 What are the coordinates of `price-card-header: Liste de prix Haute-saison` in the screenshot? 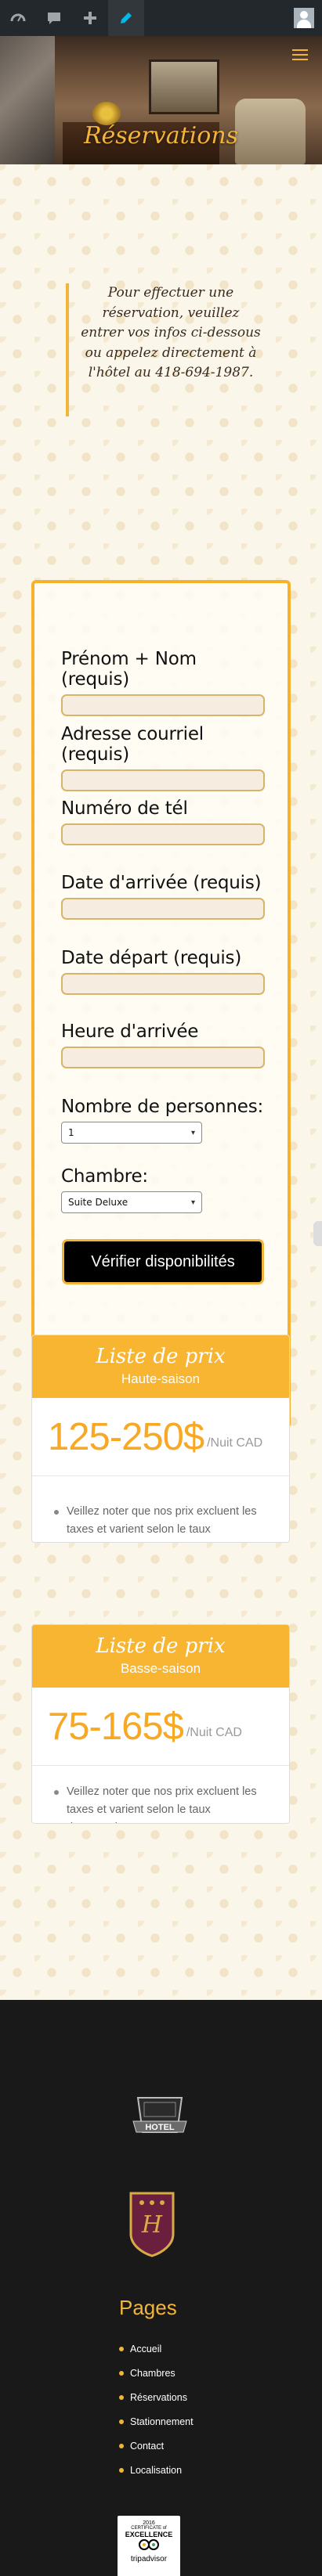 It's located at (160, 1366).